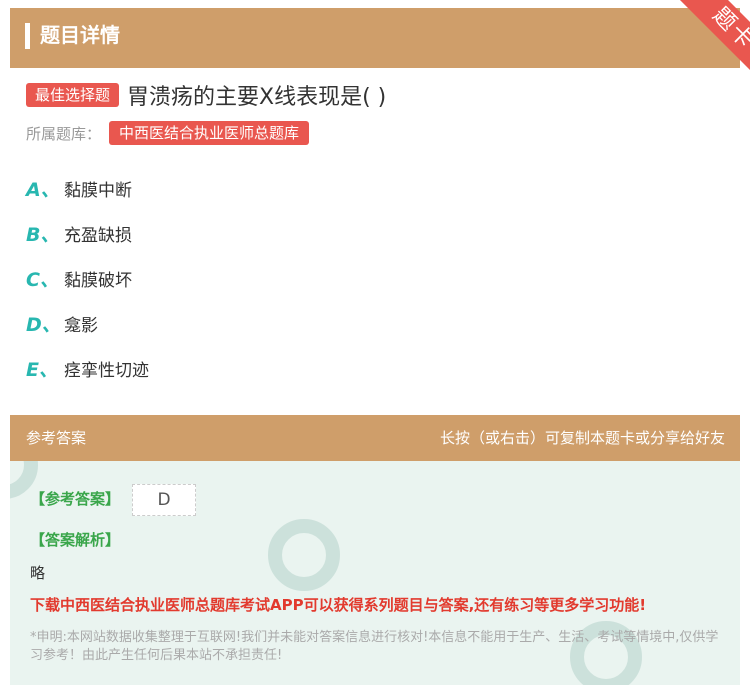  Describe the element at coordinates (164, 500) in the screenshot. I see `answer-value: D` at that location.